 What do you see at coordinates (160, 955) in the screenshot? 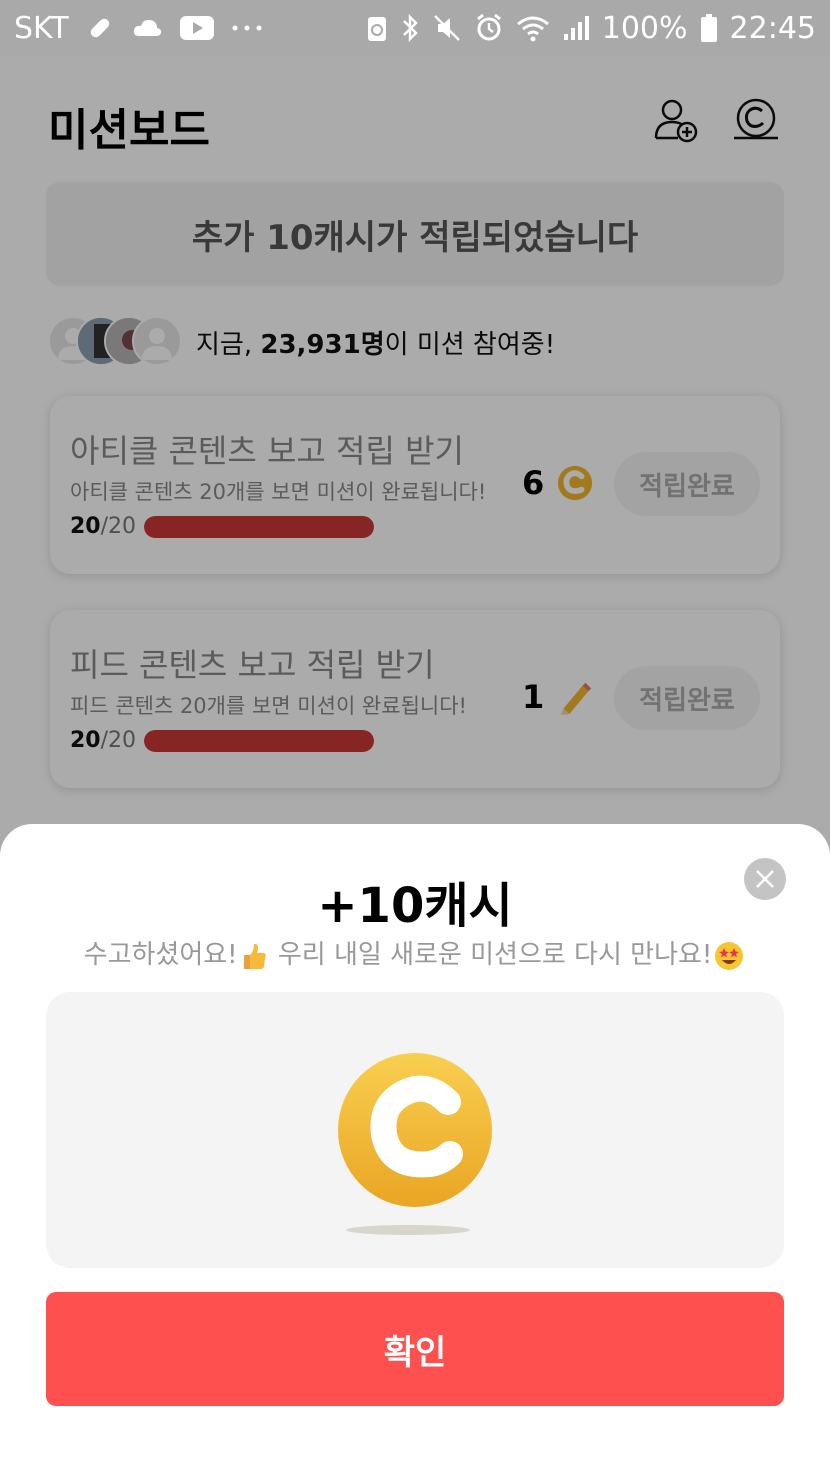
I see `subtitle-text-1: 수고하셨어요!` at bounding box center [160, 955].